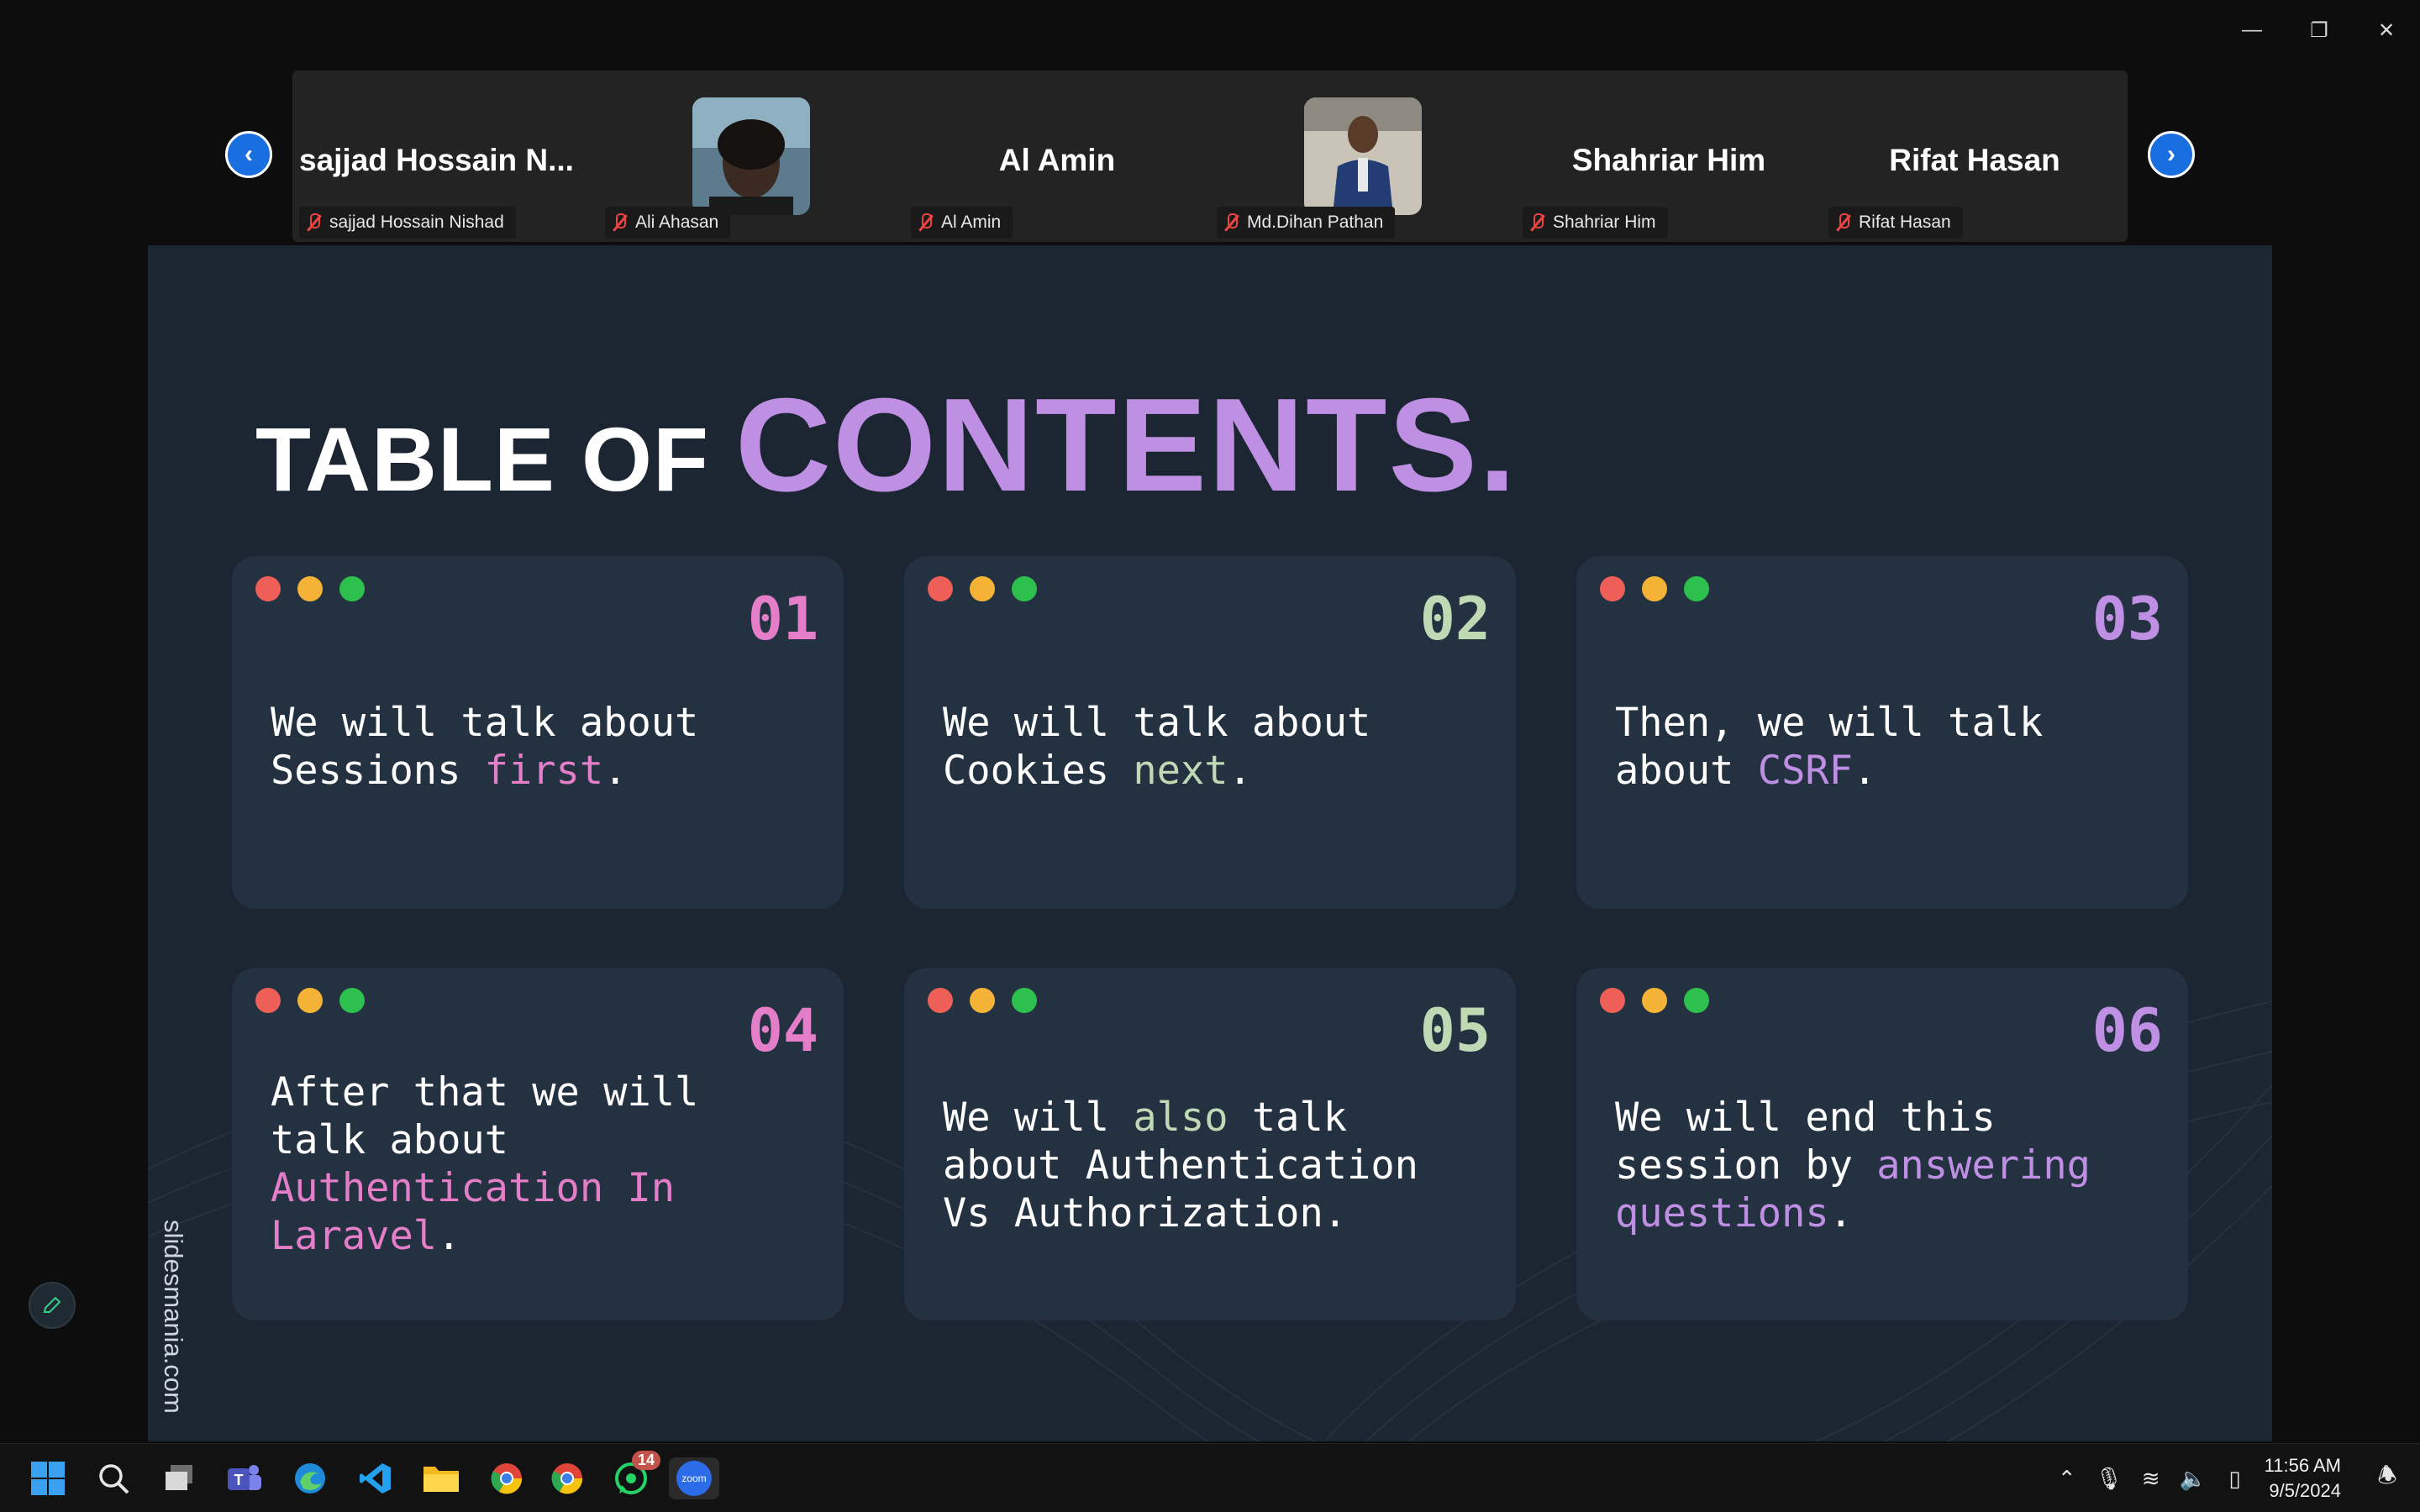 The image size is (2420, 1512). I want to click on participant-display-name: Al Amin, so click(1057, 160).